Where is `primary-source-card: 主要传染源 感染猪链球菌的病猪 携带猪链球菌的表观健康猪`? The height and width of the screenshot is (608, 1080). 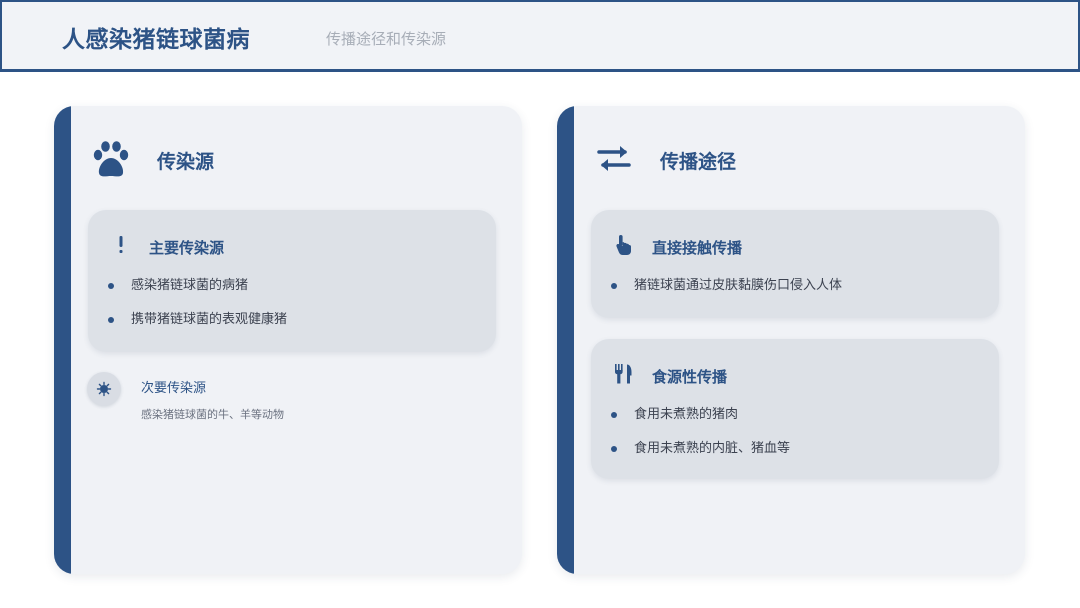 primary-source-card: 主要传染源 感染猪链球菌的病猪 携带猪链球菌的表观健康猪 is located at coordinates (292, 281).